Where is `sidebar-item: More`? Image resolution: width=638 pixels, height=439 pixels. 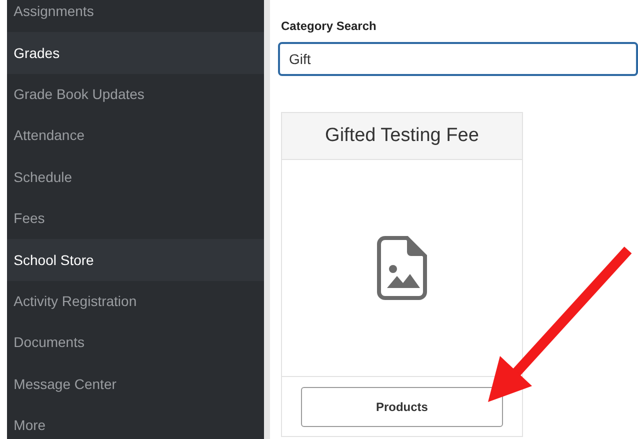
sidebar-item: More is located at coordinates (135, 421).